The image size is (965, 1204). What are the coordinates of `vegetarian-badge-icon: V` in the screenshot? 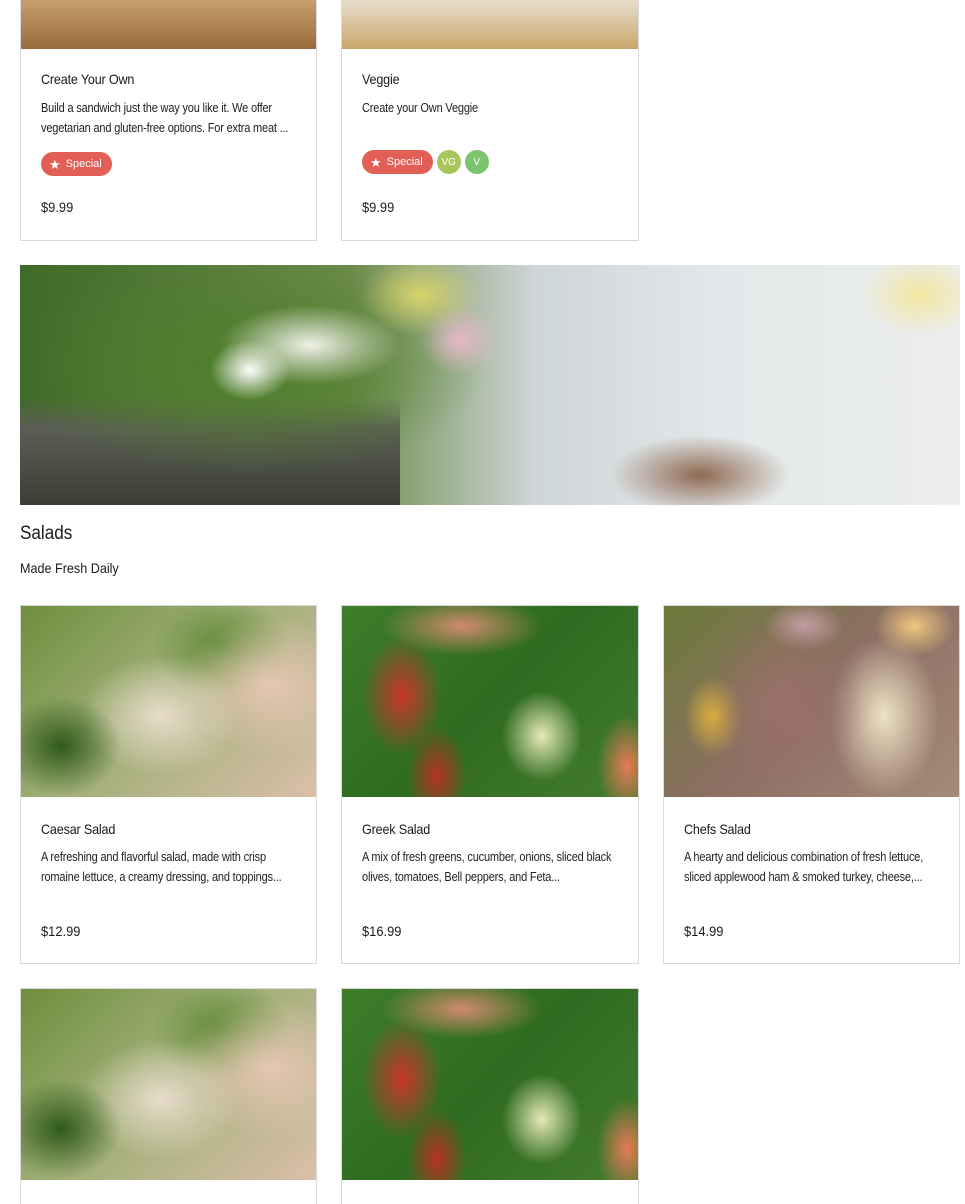 It's located at (476, 162).